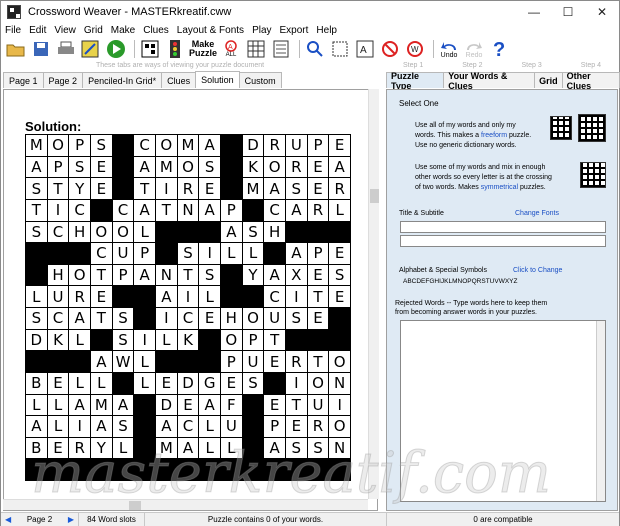 The image size is (620, 526). What do you see at coordinates (503, 227) in the screenshot?
I see `title-input` at bounding box center [503, 227].